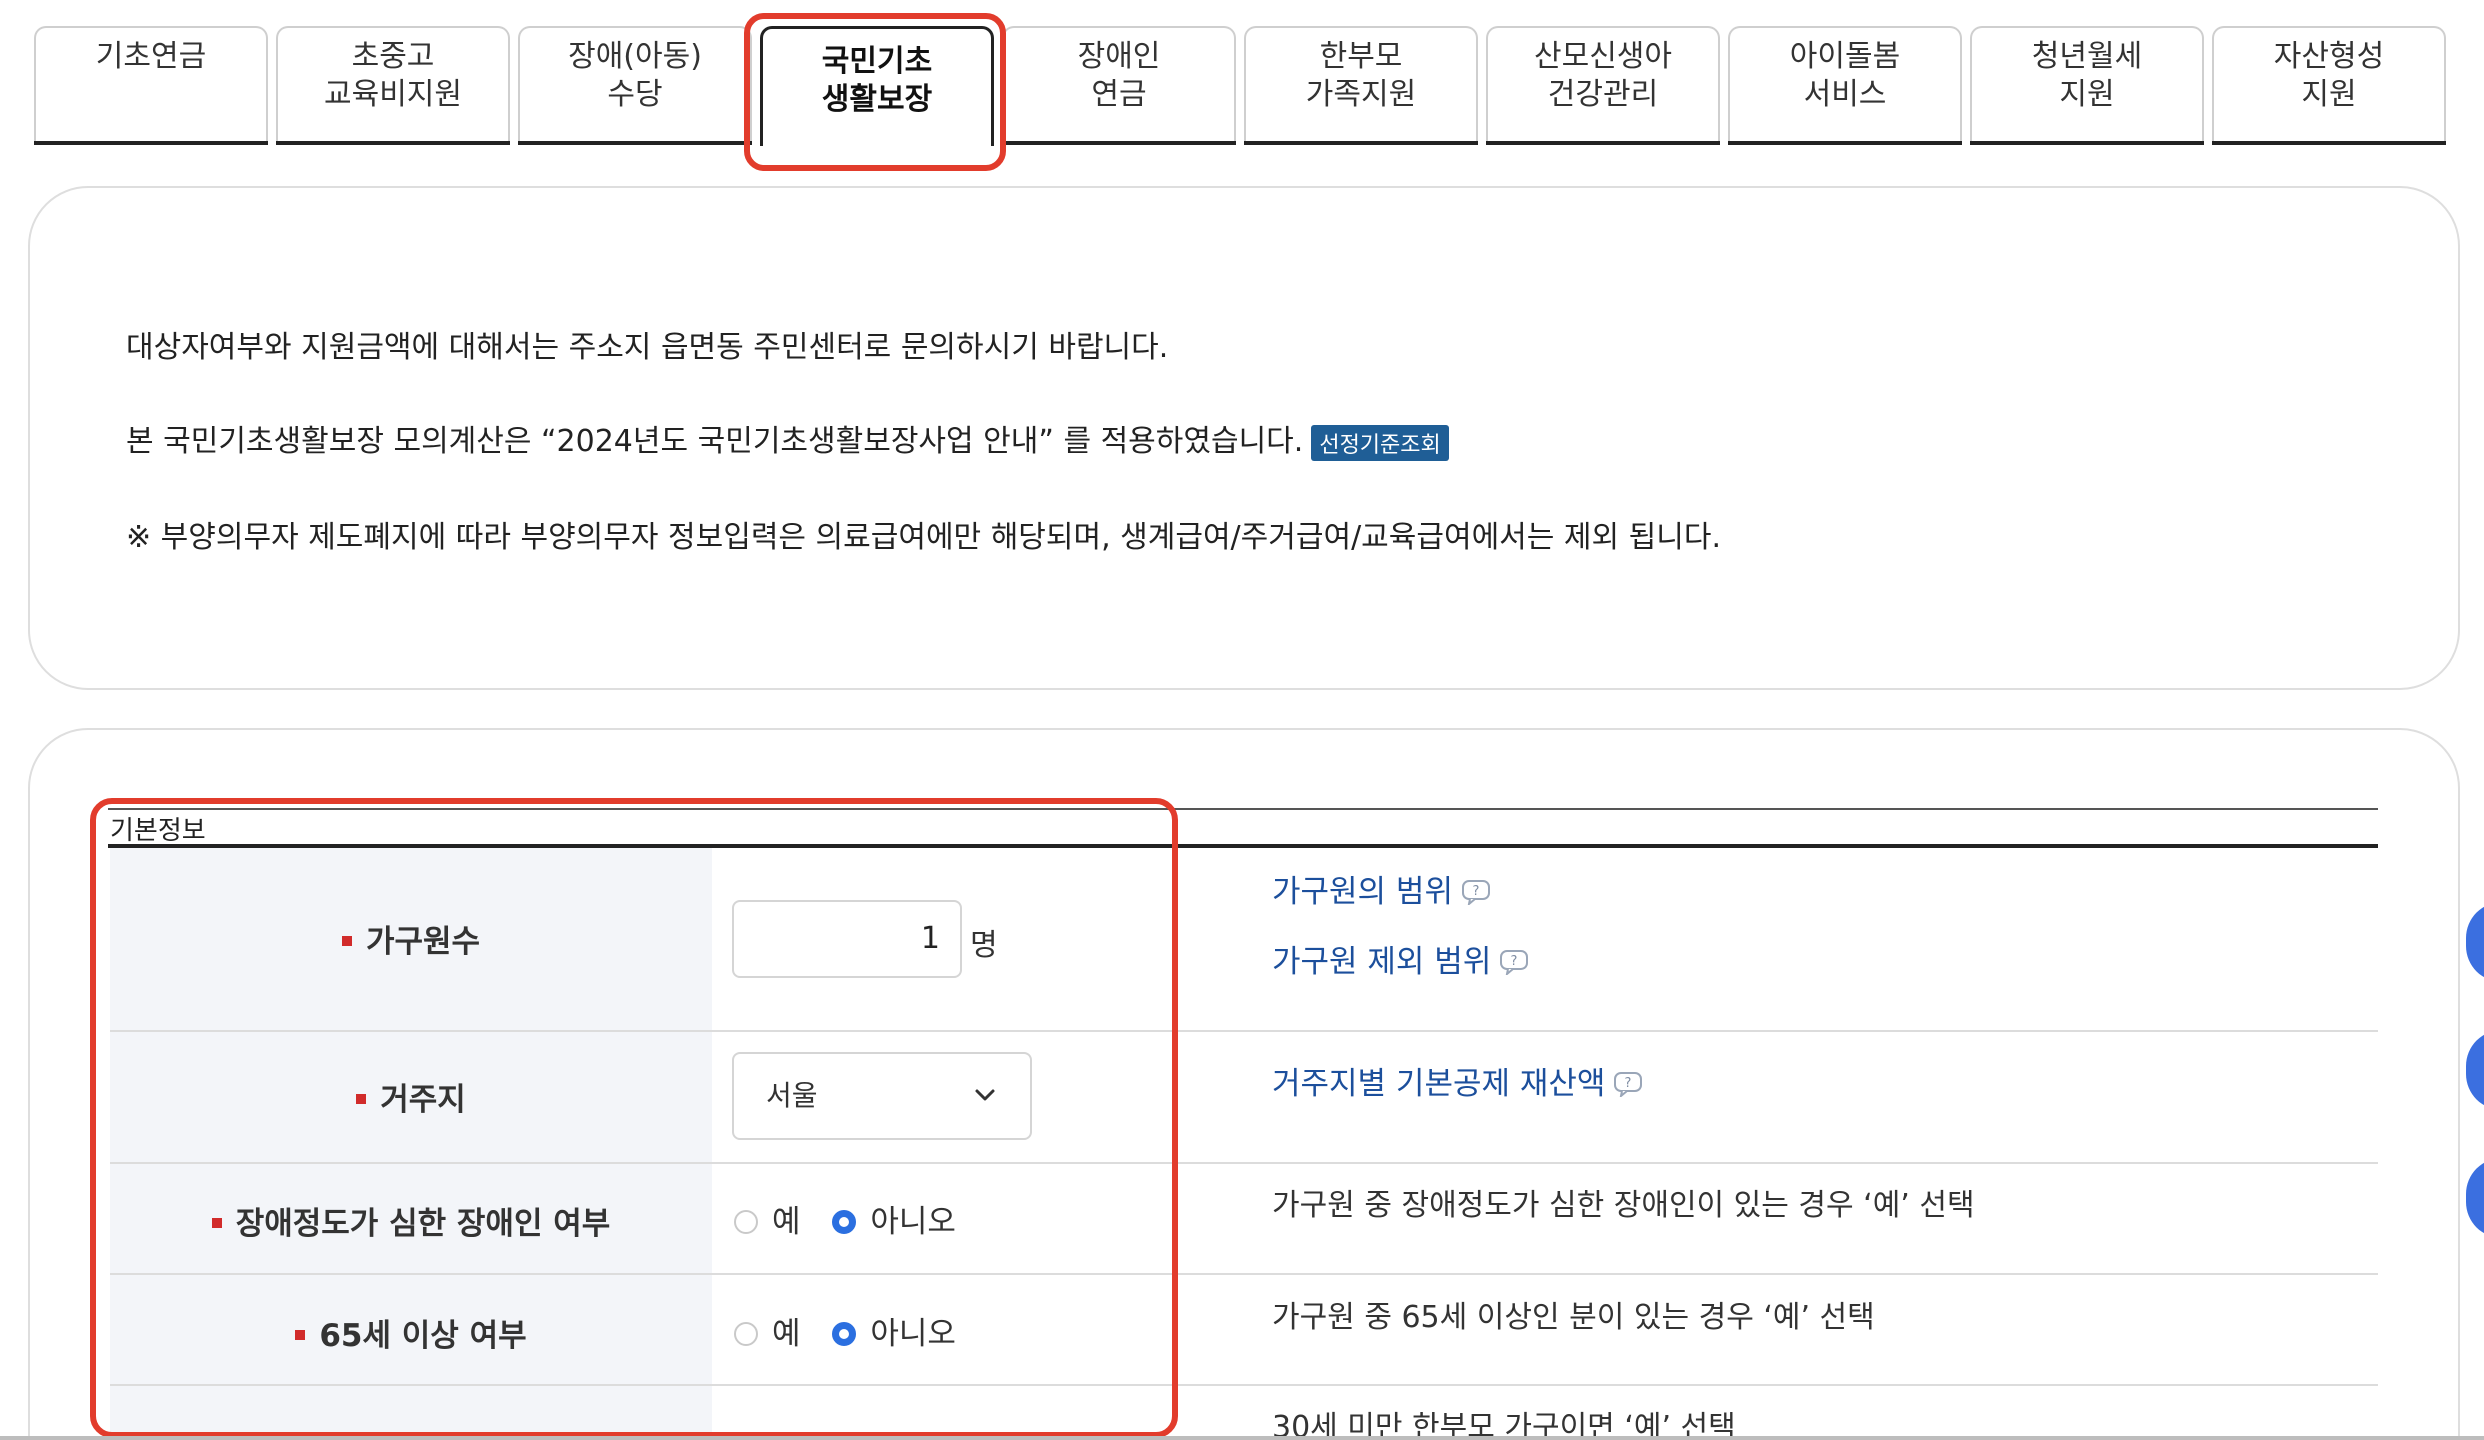 The image size is (2484, 1440). I want to click on criteria-lookup-button: 선정기준조회, so click(1380, 442).